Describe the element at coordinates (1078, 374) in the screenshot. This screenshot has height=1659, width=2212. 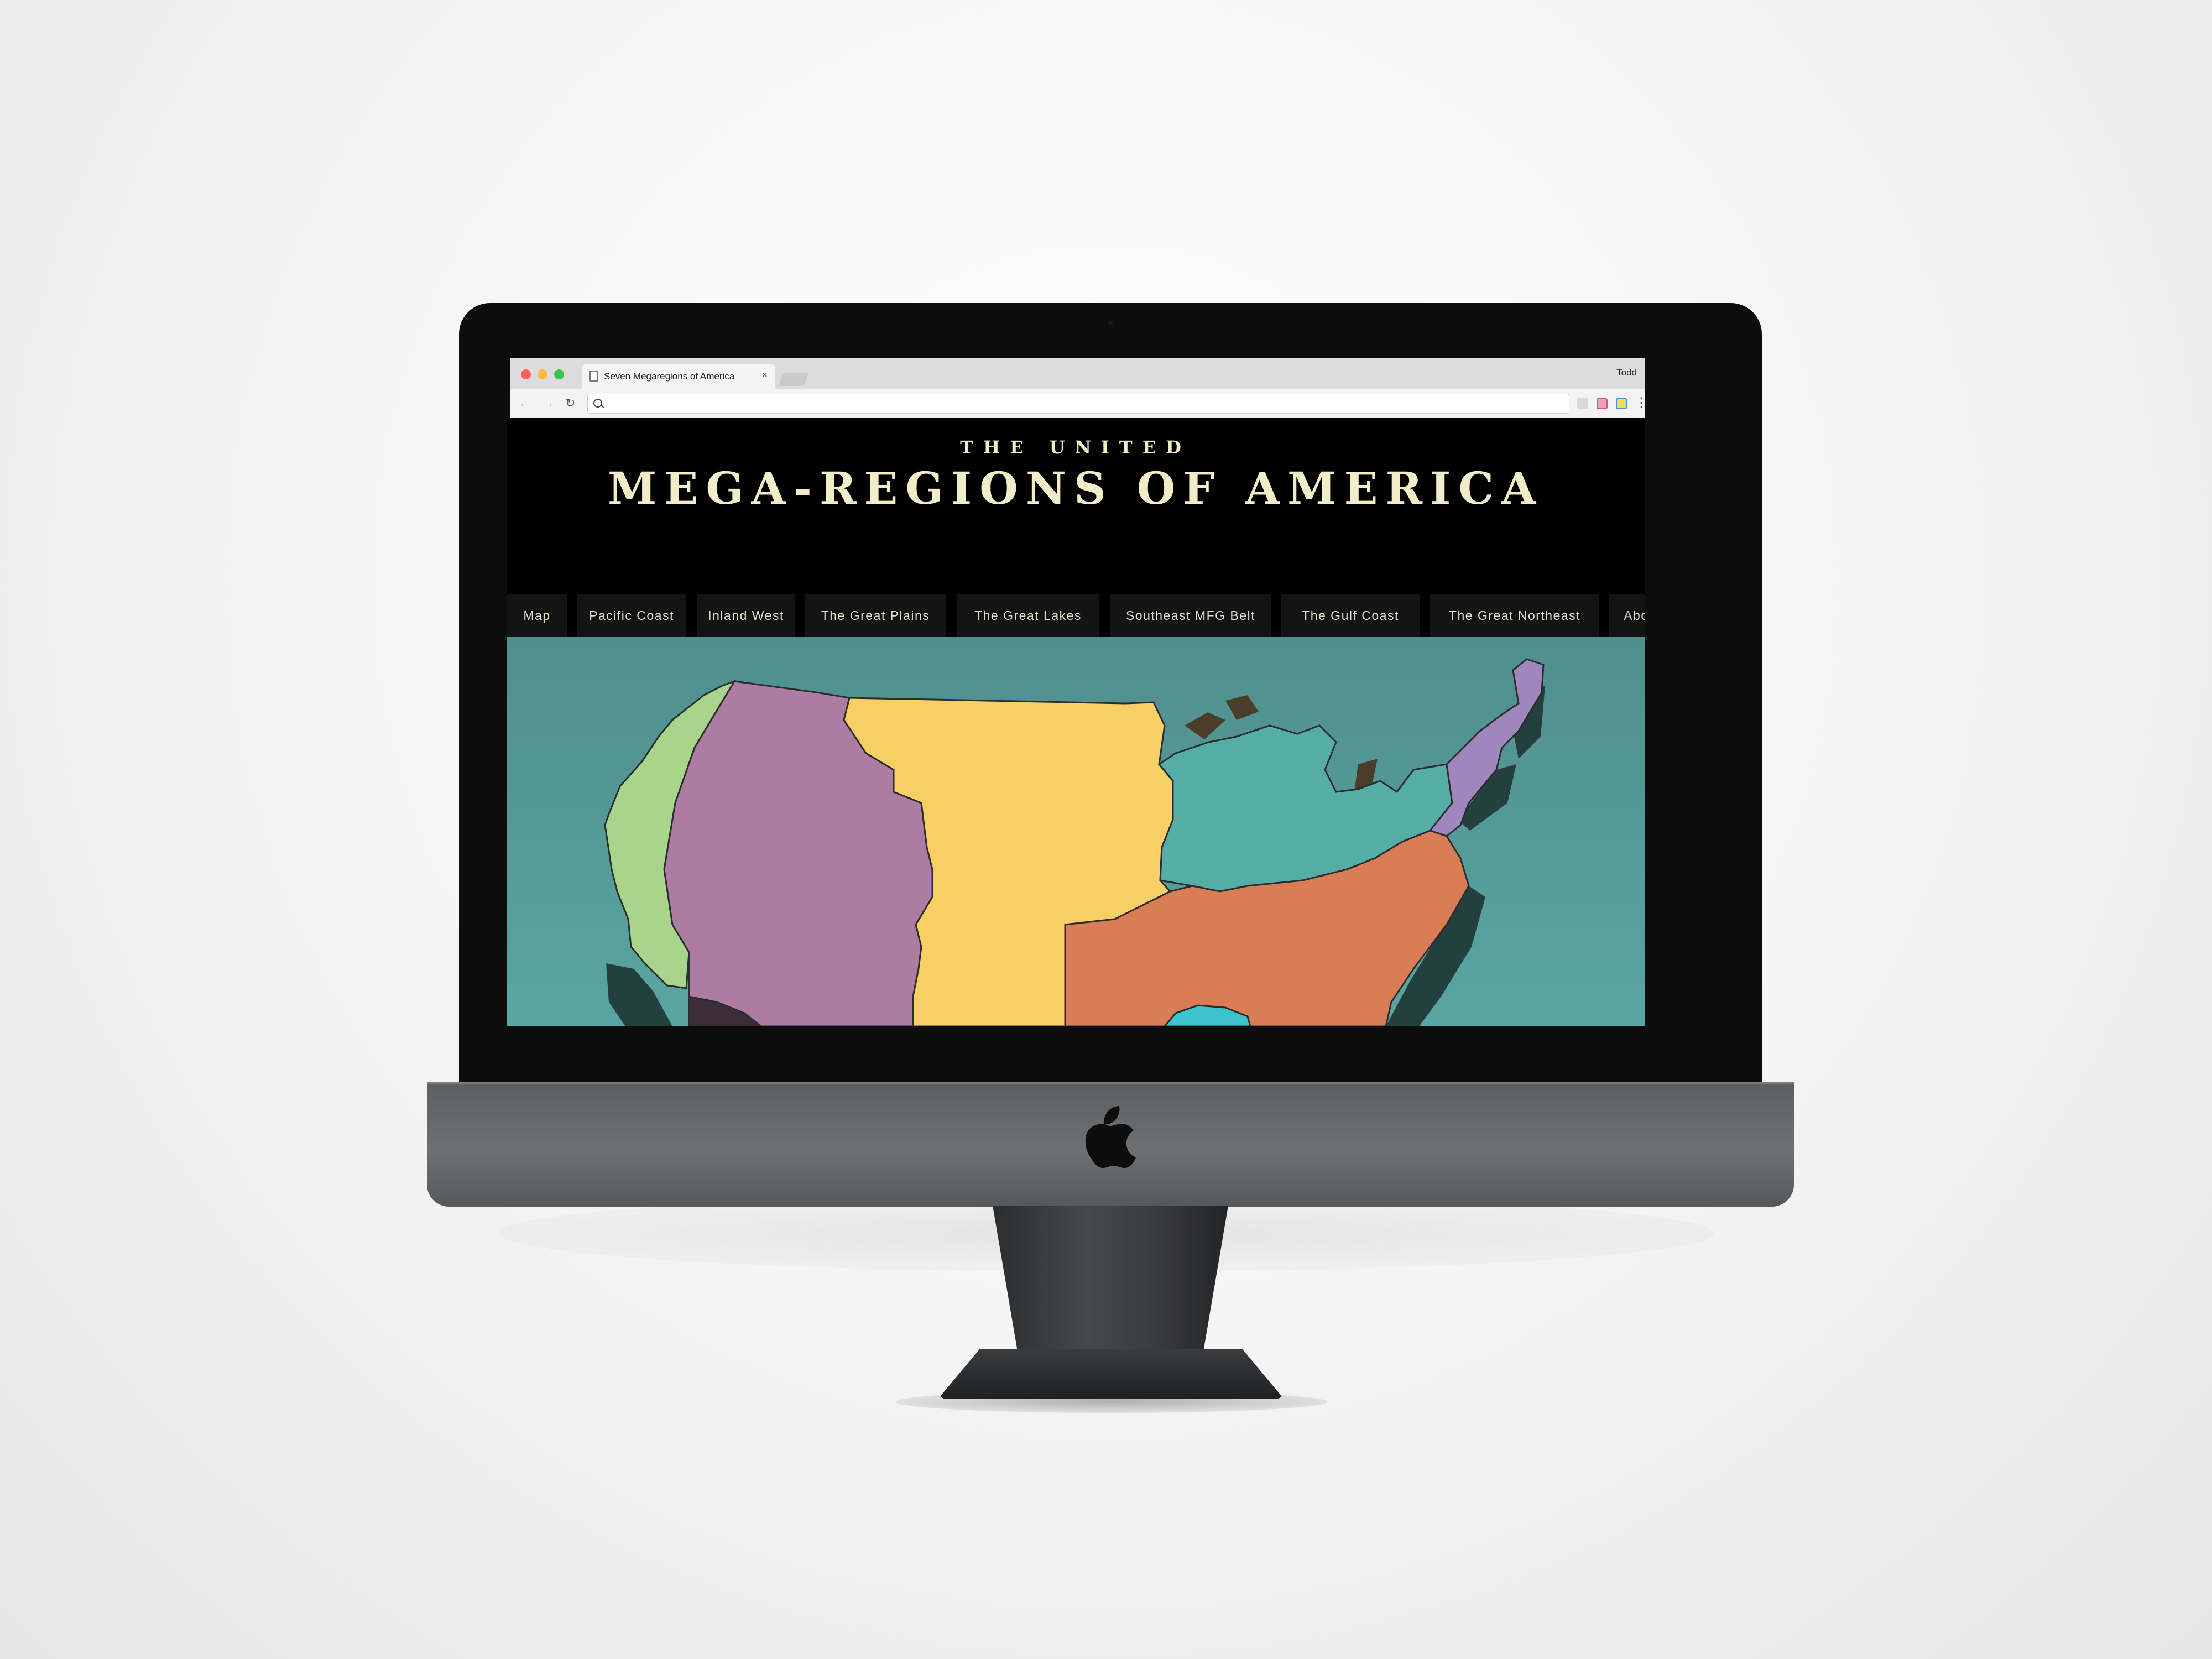
I see `tab-bar: Seven Megaregions of America × Todd` at that location.